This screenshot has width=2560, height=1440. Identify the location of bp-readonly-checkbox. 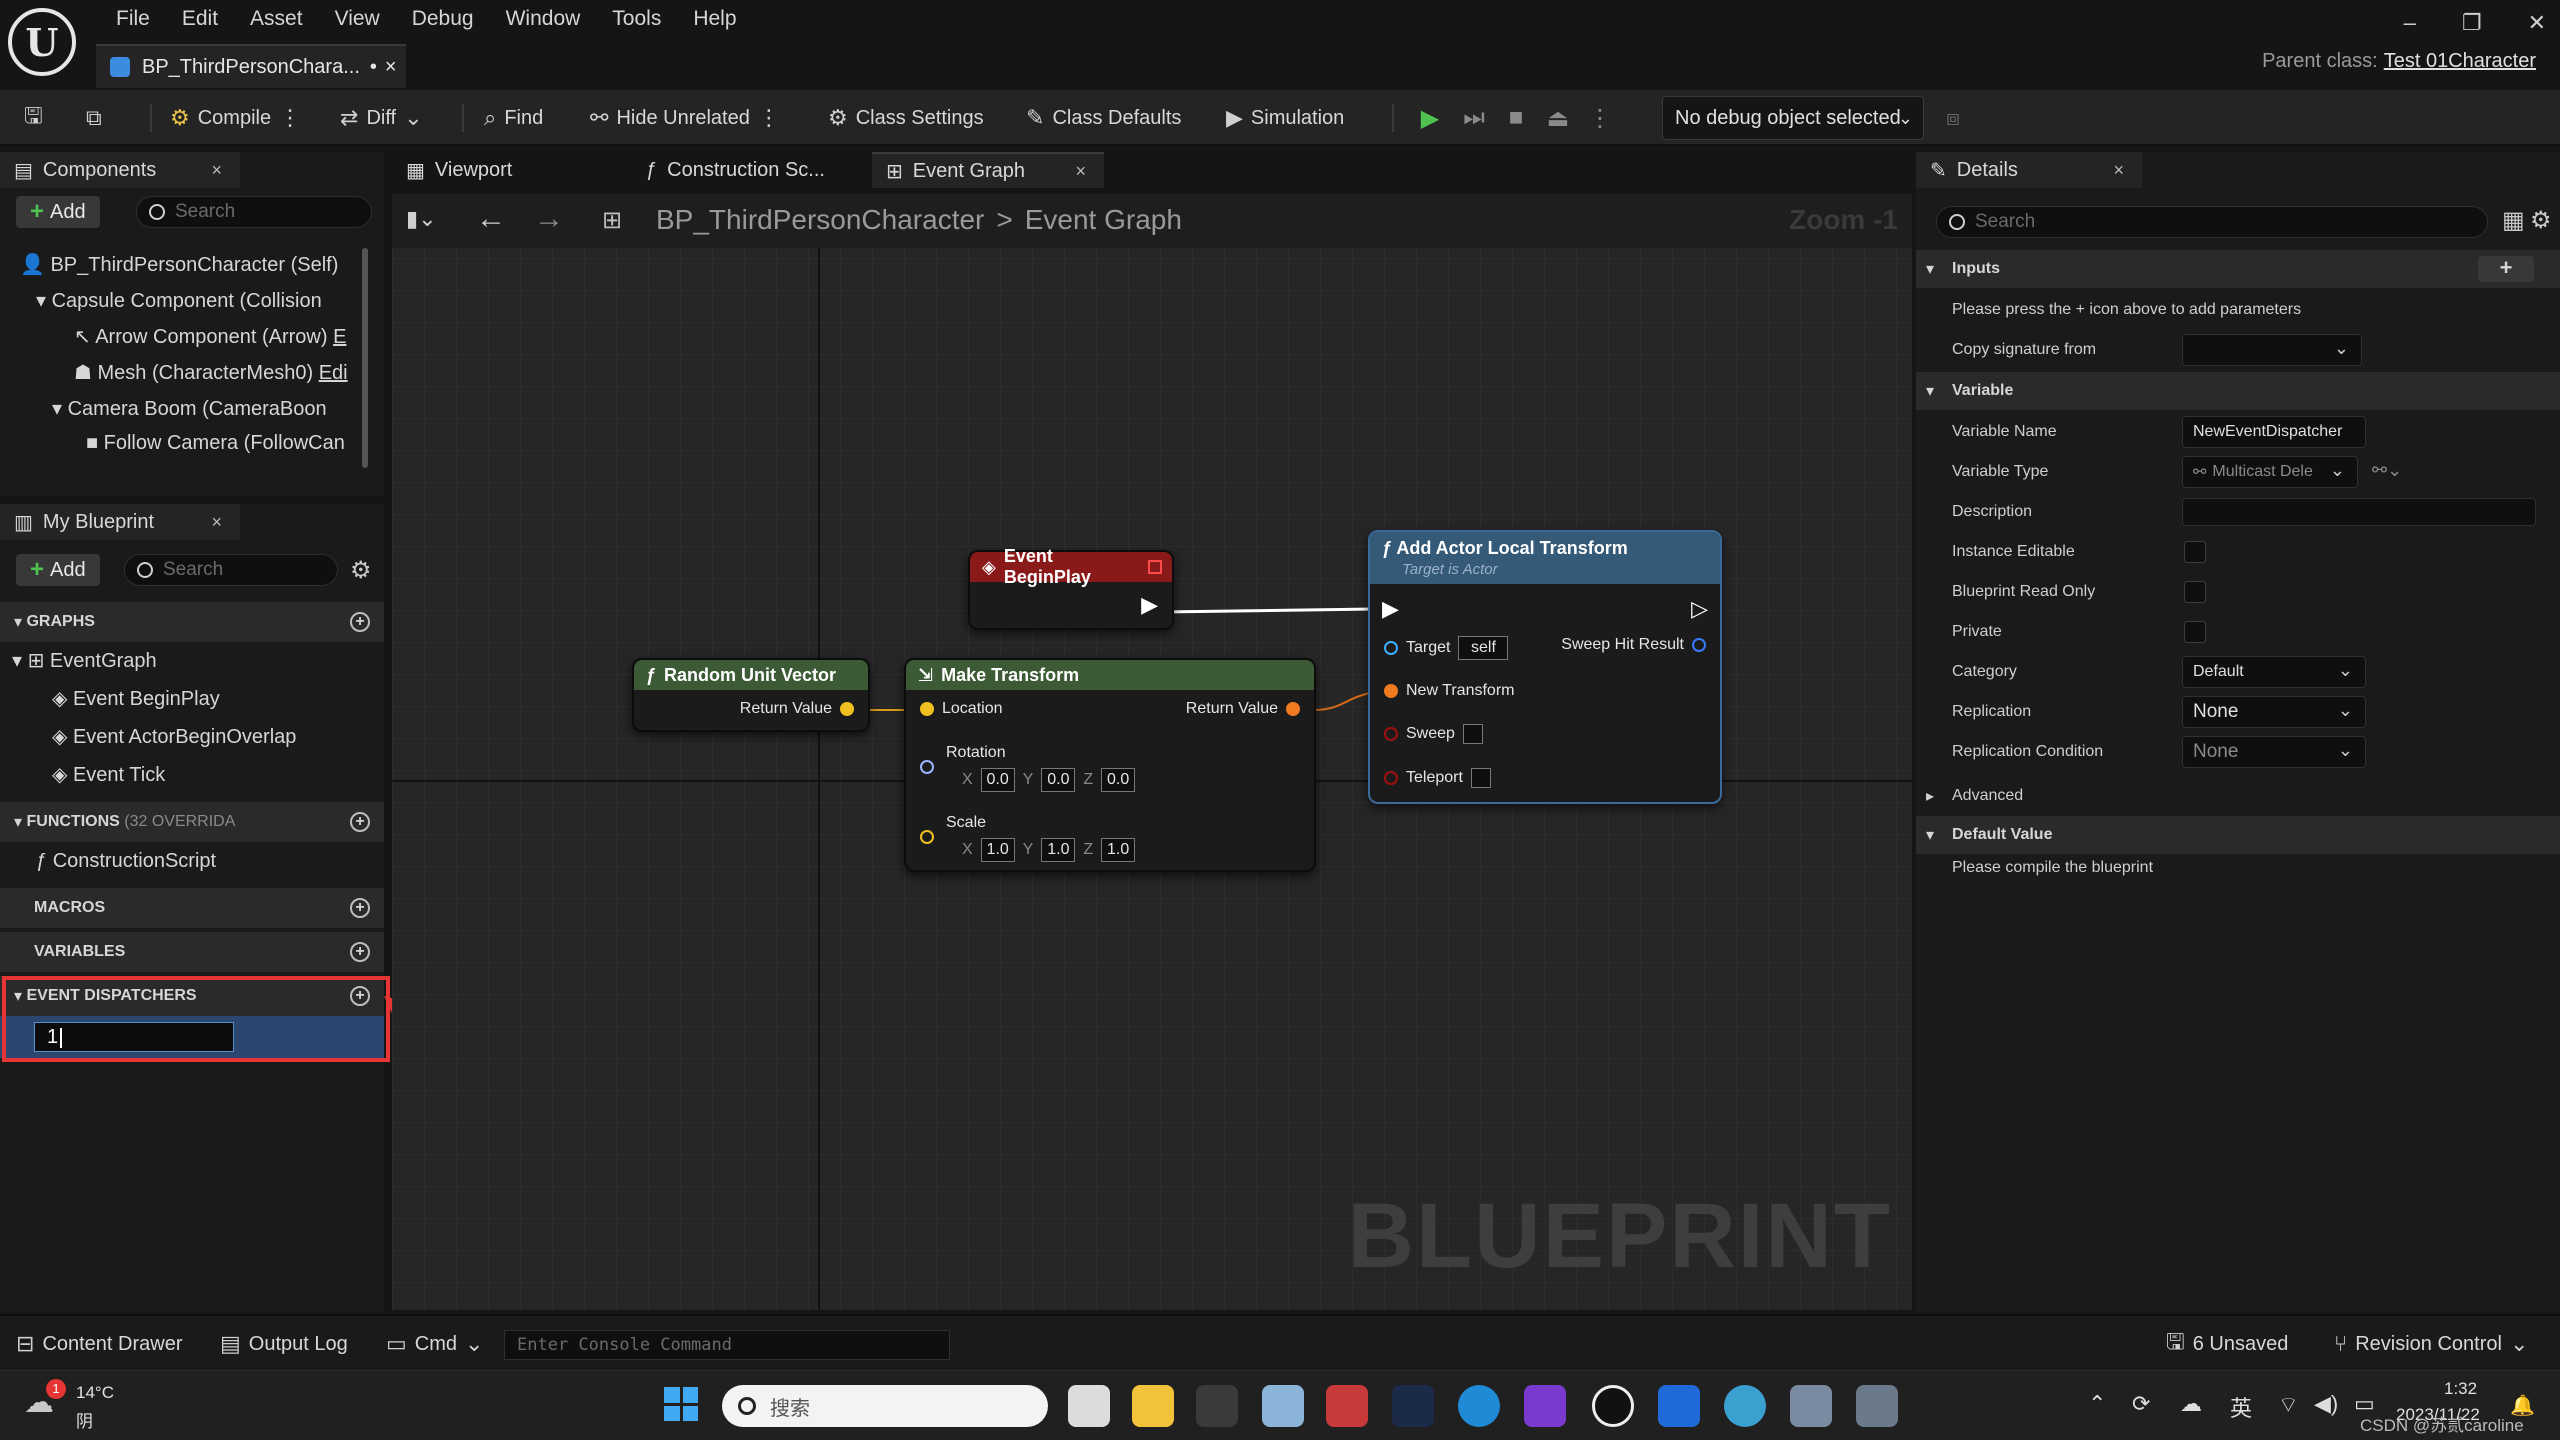
(2195, 592).